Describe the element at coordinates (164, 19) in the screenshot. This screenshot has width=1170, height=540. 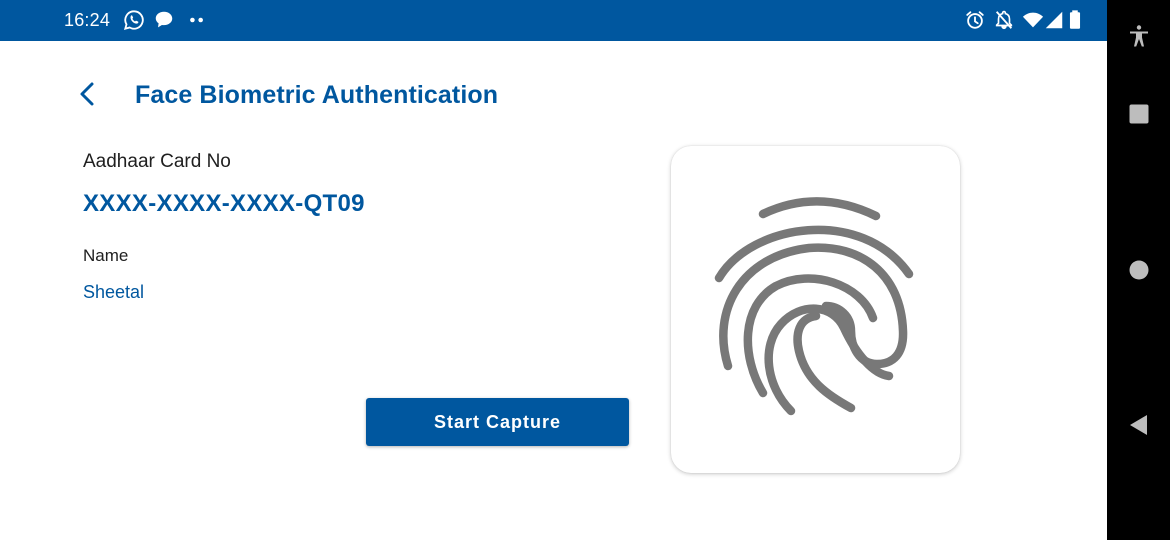
I see `chat-bubble-icon` at that location.